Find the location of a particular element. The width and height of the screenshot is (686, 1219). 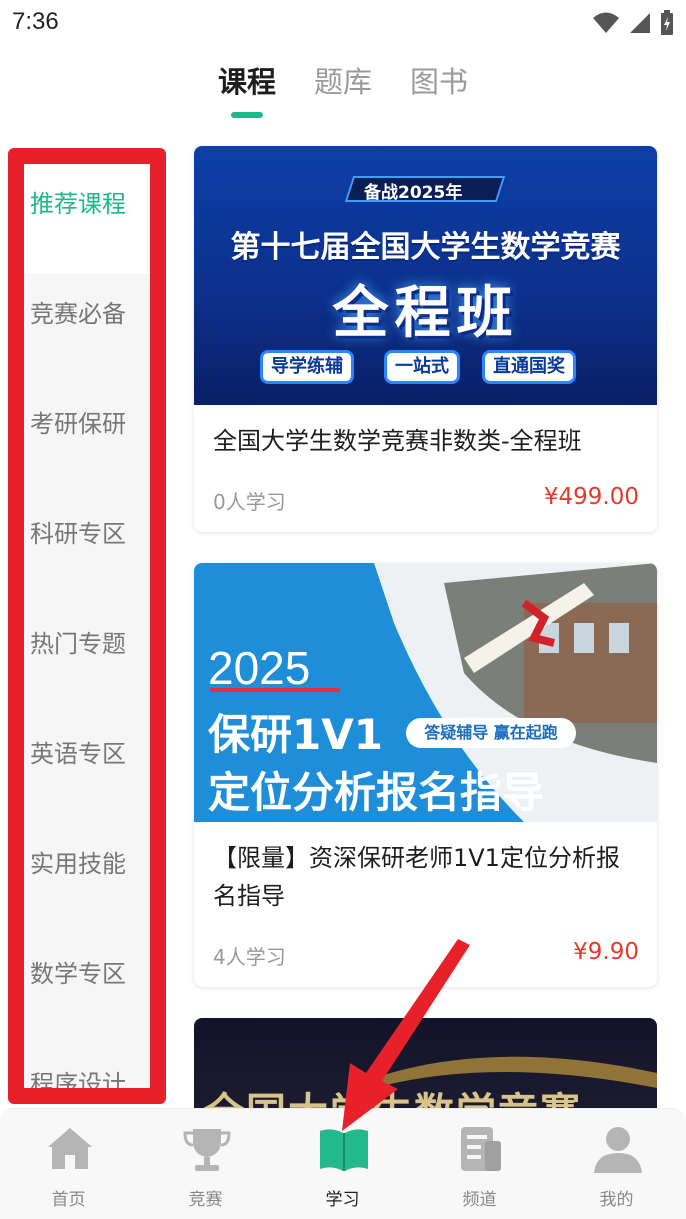

category-label: 热门专题 is located at coordinates (78, 644).